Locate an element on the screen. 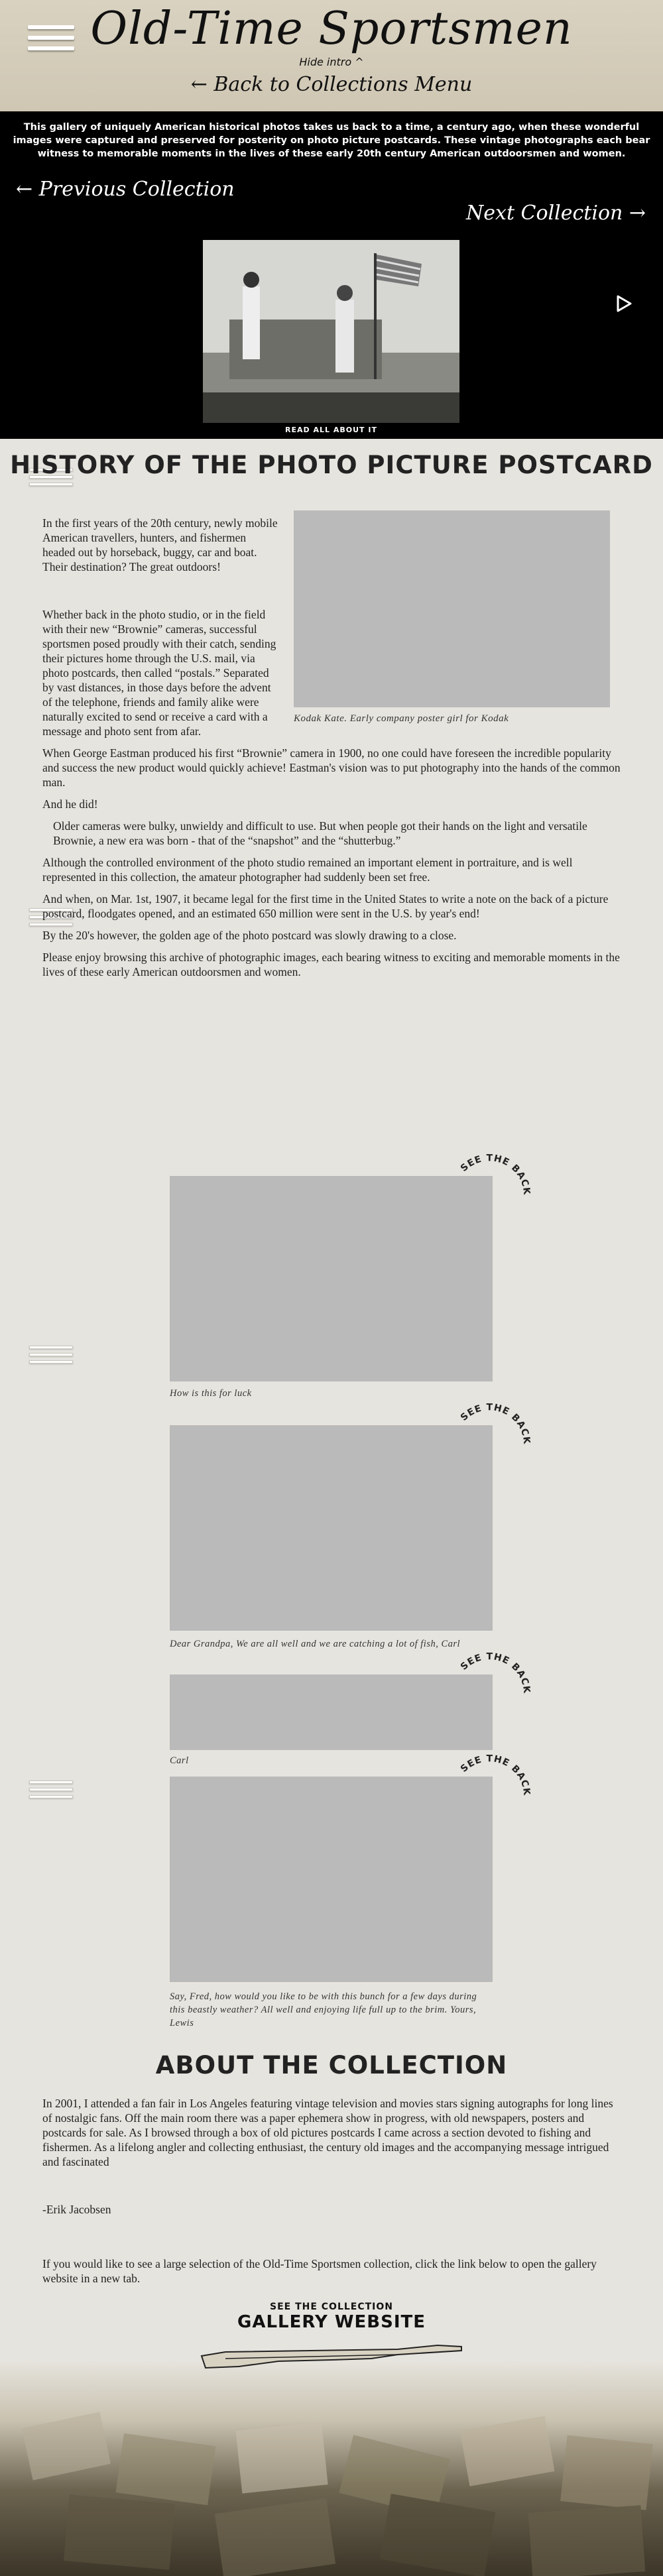  previous-collection-link: ← Previous Collection is located at coordinates (125, 190).